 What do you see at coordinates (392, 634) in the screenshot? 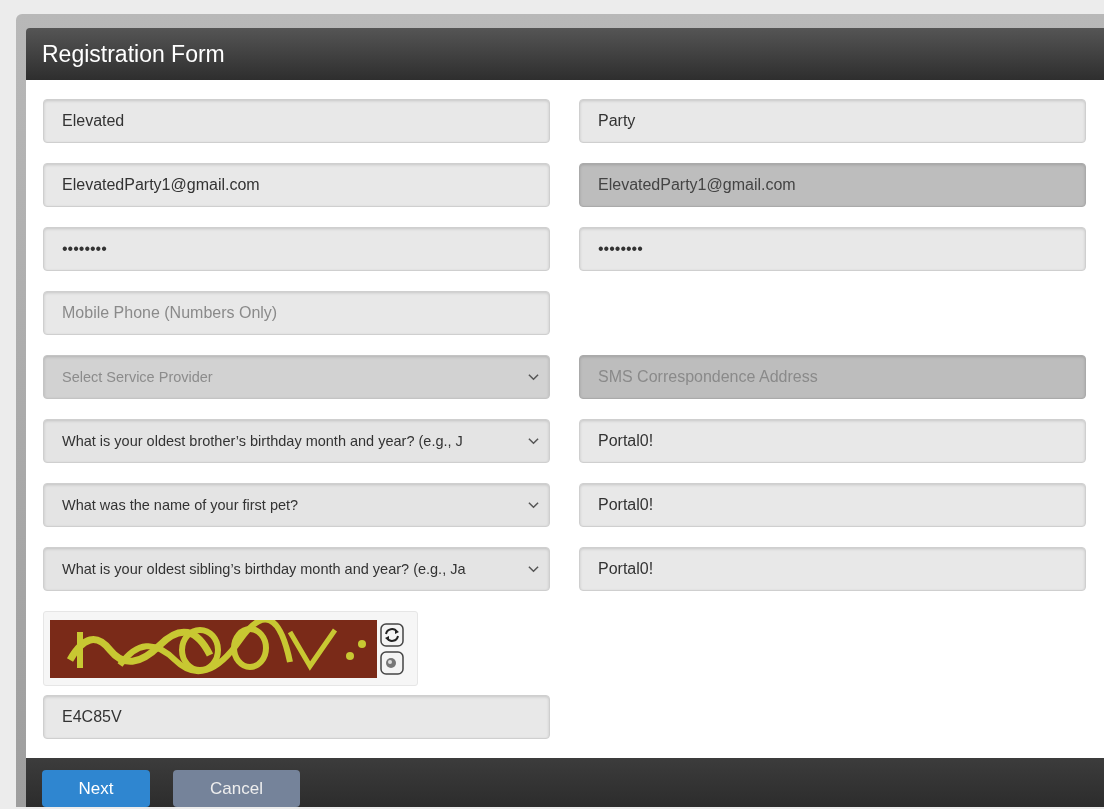
I see `refresh-icon` at bounding box center [392, 634].